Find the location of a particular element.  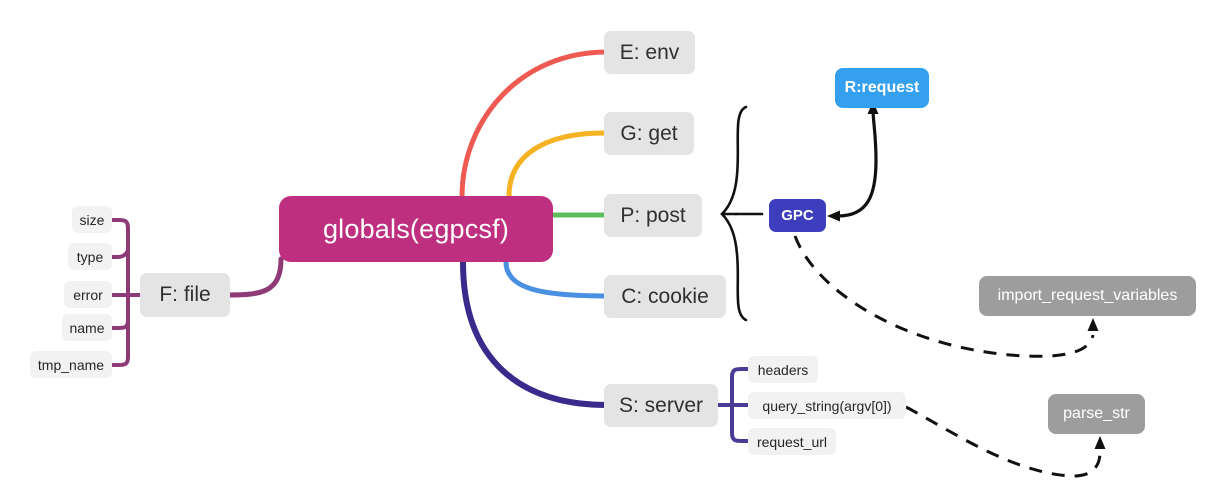

arrowhead-to-gpc is located at coordinates (833, 216).